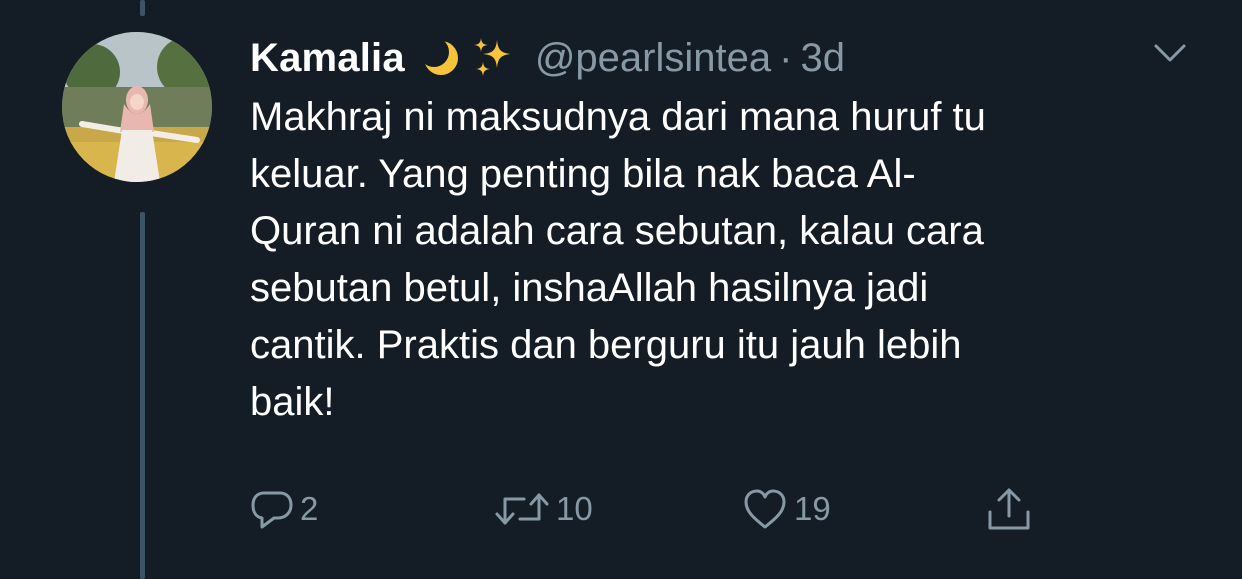  Describe the element at coordinates (574, 508) in the screenshot. I see `retweet-count: 10` at that location.